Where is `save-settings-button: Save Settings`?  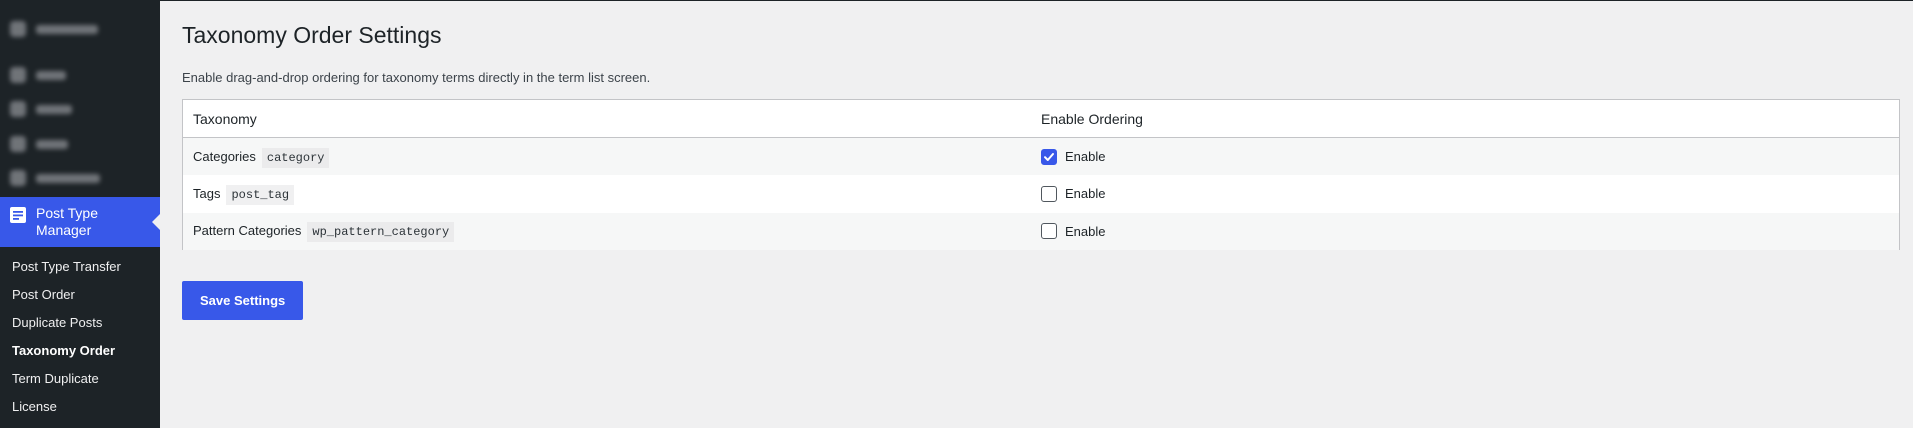 save-settings-button: Save Settings is located at coordinates (243, 300).